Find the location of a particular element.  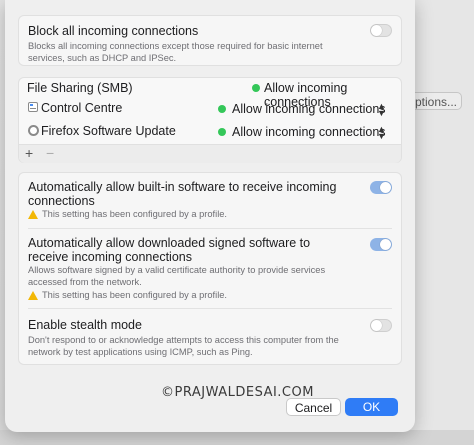

background-bottom-strip is located at coordinates (237, 437).